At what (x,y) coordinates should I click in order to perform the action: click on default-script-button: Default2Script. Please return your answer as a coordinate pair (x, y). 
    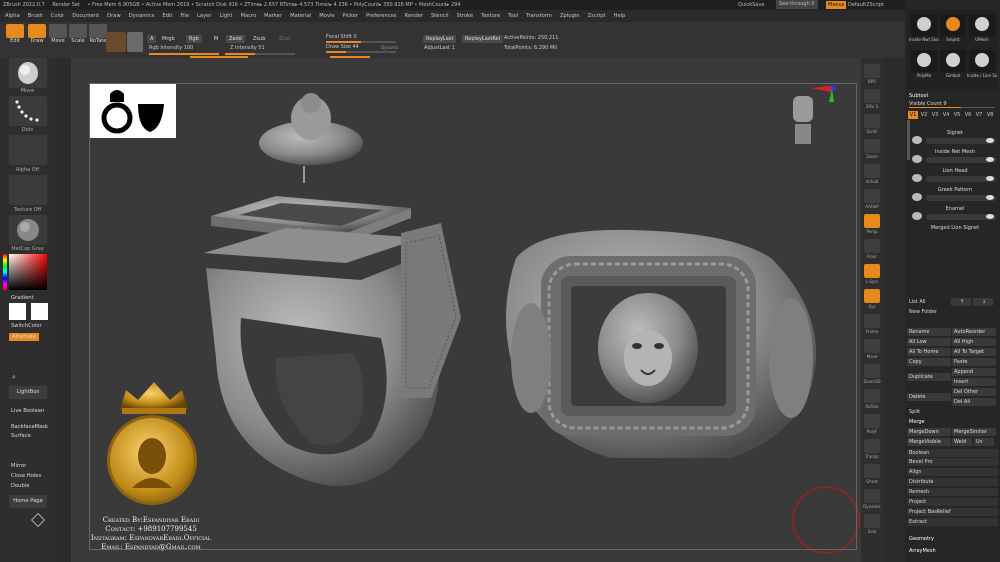
    Looking at the image, I should click on (866, 5).